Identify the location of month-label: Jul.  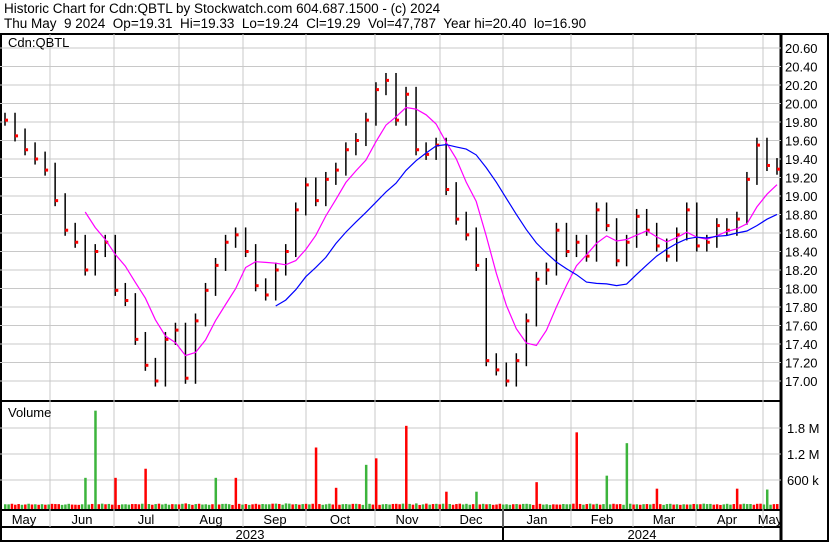
(146, 519).